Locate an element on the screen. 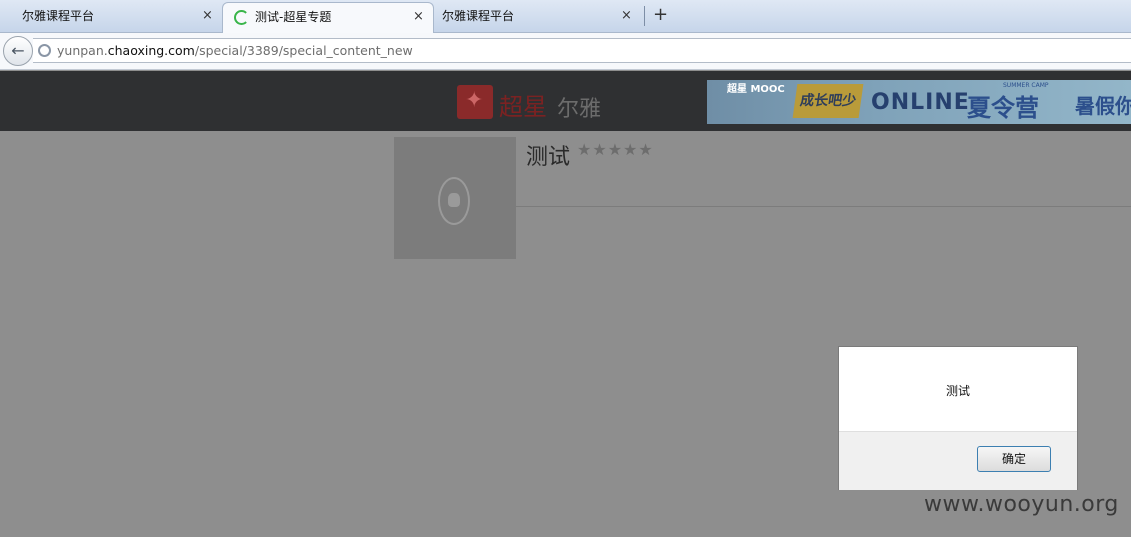 The image size is (1131, 537). loading-spinner-icon is located at coordinates (241, 17).